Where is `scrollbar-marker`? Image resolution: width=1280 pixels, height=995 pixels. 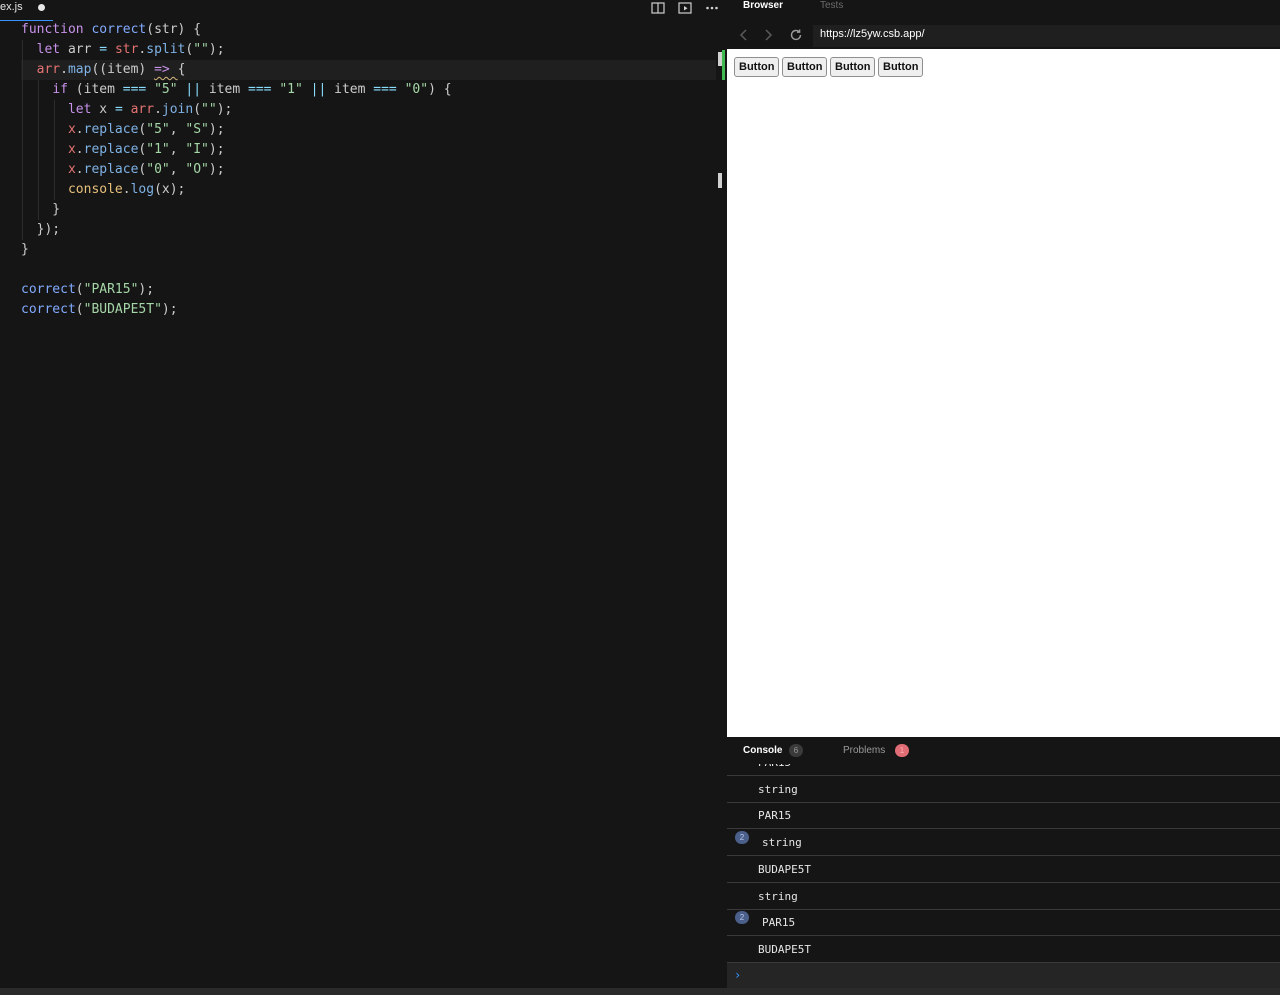
scrollbar-marker is located at coordinates (720, 59).